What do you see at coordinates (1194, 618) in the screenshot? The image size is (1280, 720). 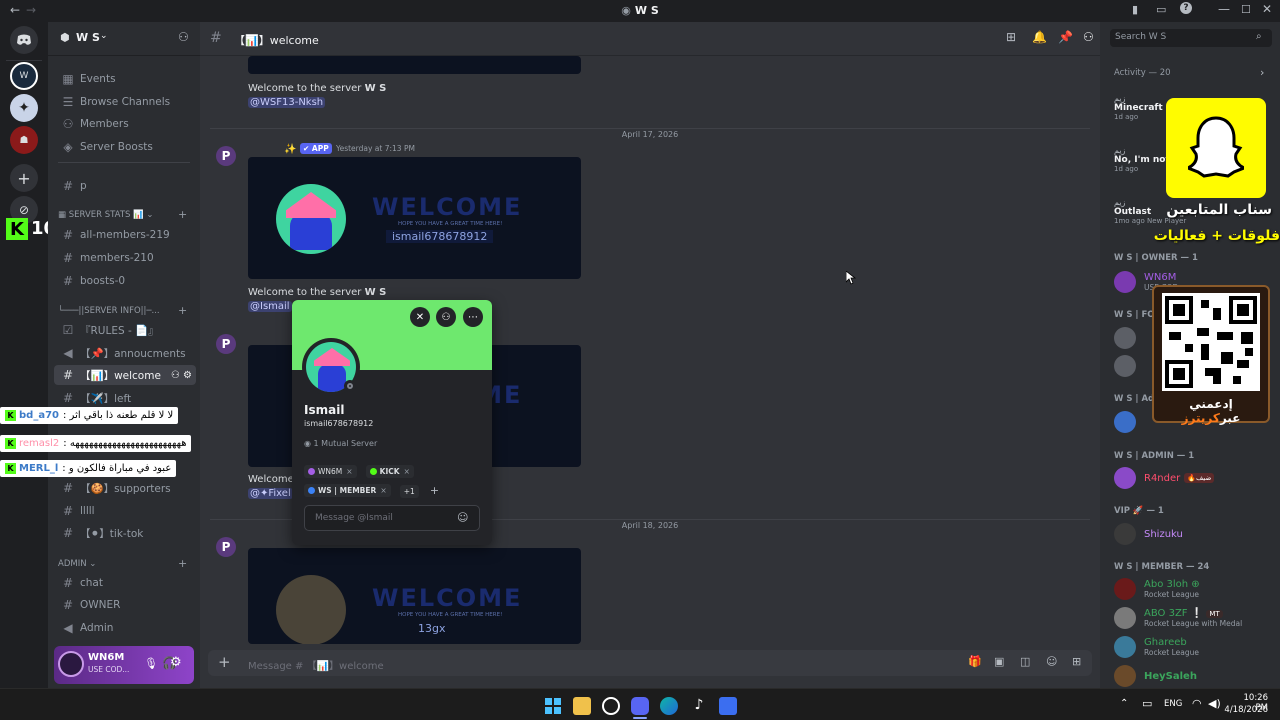 I see `member-row: ABO 3ZF ❕ MT Rocket League with Medal` at bounding box center [1194, 618].